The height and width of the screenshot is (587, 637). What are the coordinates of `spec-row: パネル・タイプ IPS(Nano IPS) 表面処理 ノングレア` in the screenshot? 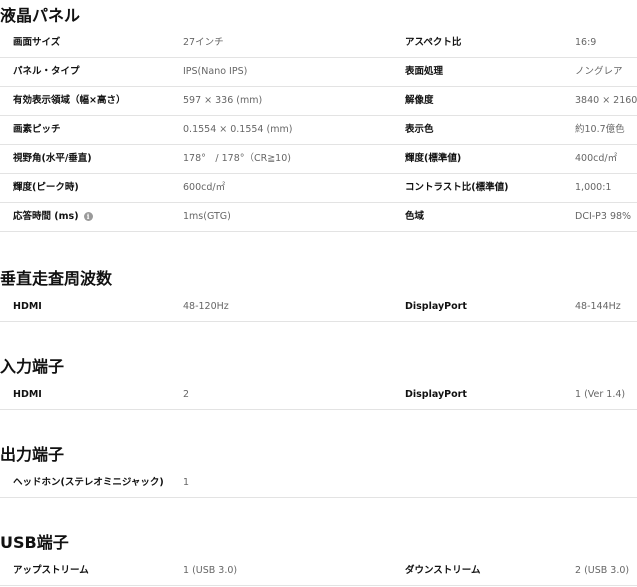 It's located at (318, 72).